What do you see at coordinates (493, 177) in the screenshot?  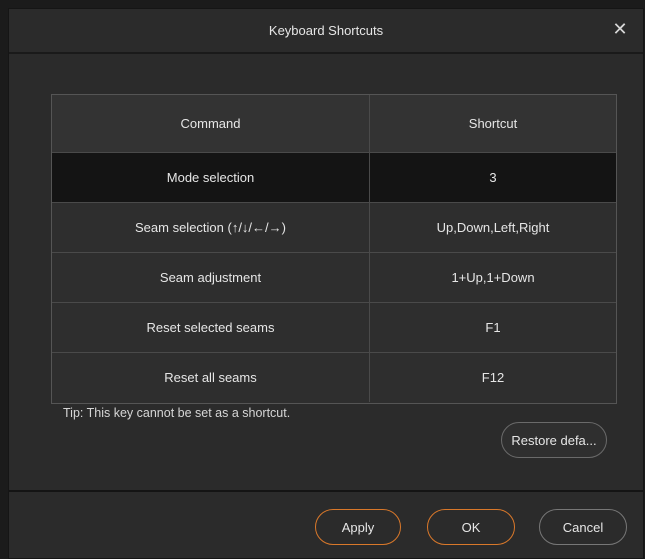 I see `shortcut-cell: 3` at bounding box center [493, 177].